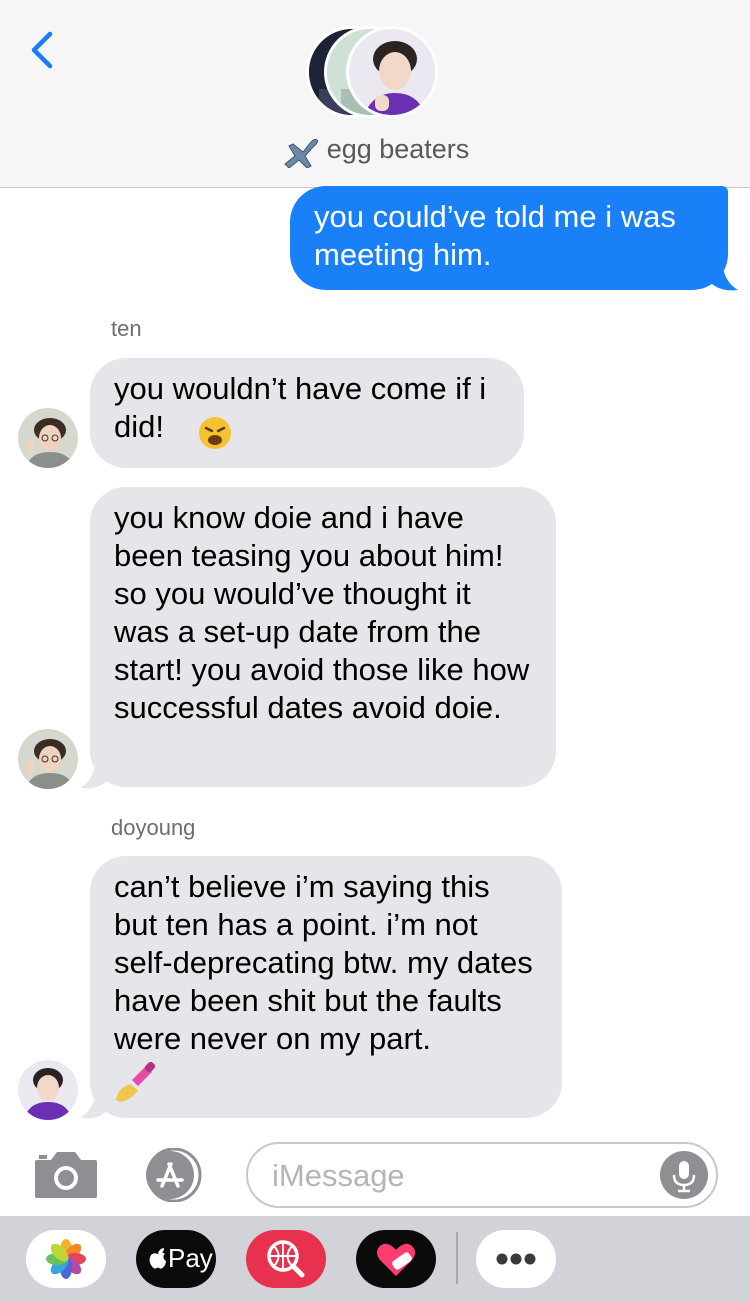 This screenshot has height=1302, width=750. I want to click on apple-pay-button: Pay, so click(176, 1259).